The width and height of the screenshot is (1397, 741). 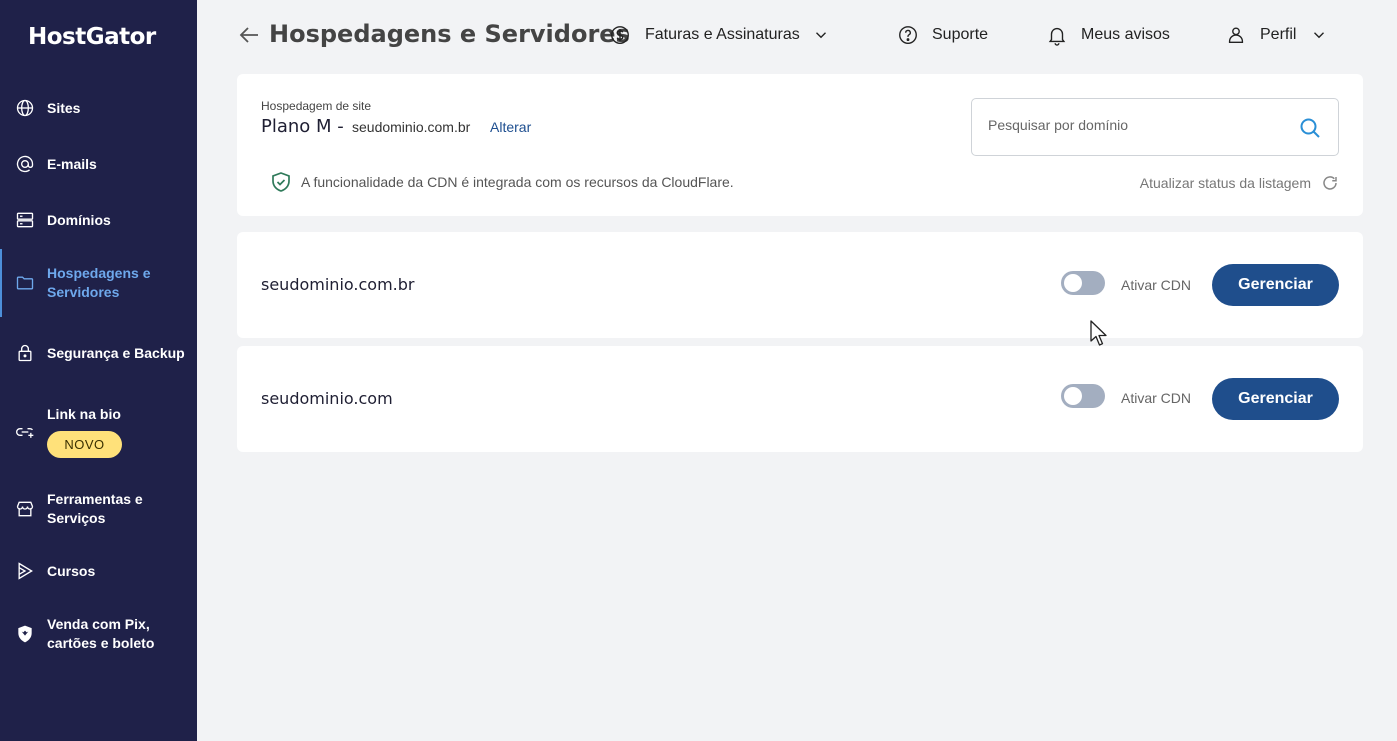 What do you see at coordinates (800, 285) in the screenshot?
I see `domain-row: seudominio.com.br Ativar CDN Gerenciar` at bounding box center [800, 285].